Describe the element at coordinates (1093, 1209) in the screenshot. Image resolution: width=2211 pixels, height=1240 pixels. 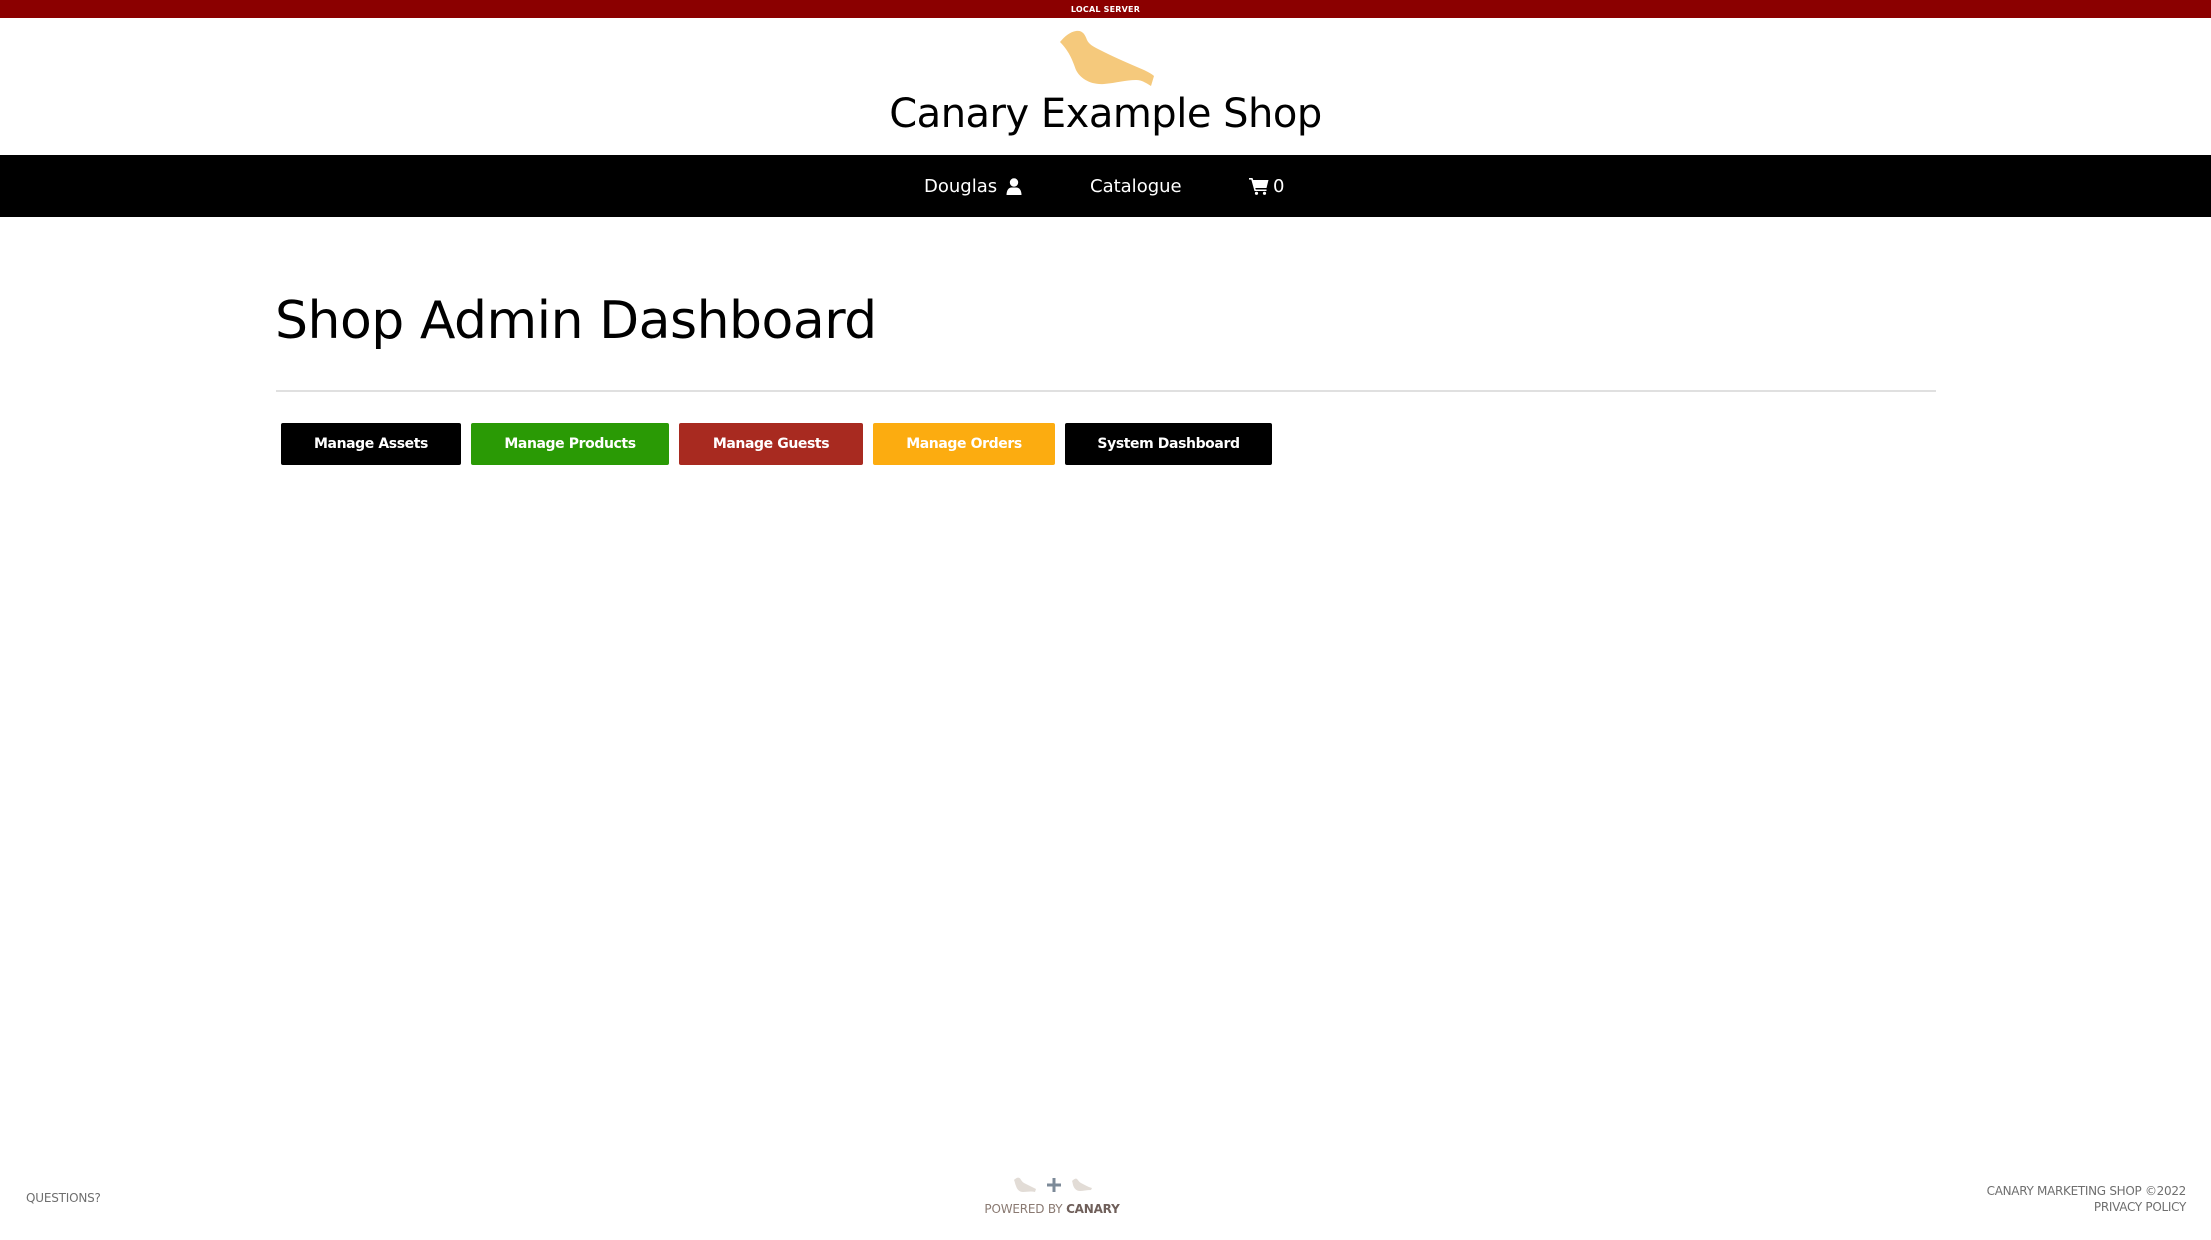
I see `powered-by-brand: CANARY` at that location.